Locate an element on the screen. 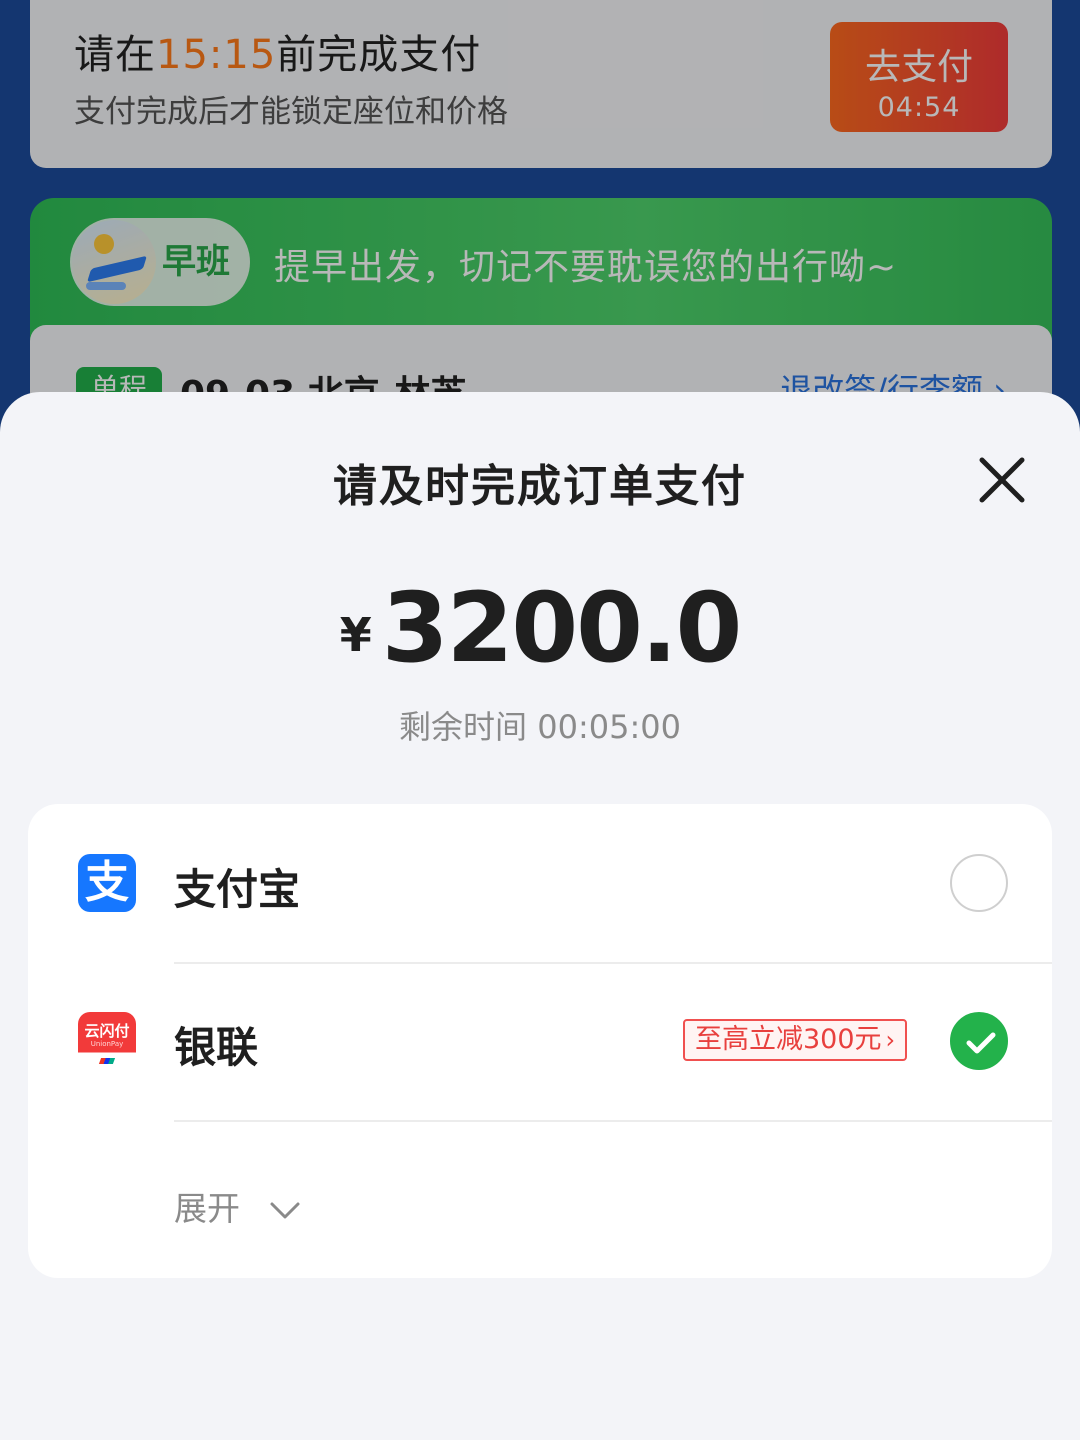  divider is located at coordinates (613, 1121).